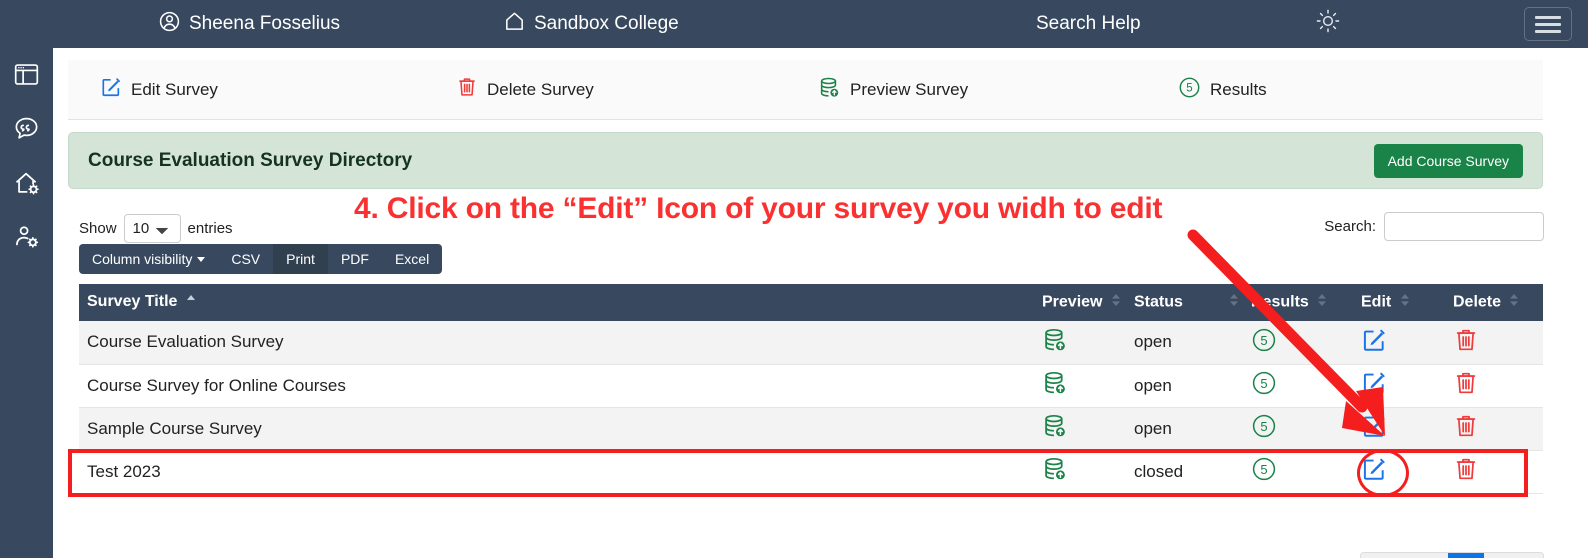 This screenshot has width=1588, height=558. Describe the element at coordinates (26, 303) in the screenshot. I see `left-sidebar` at that location.